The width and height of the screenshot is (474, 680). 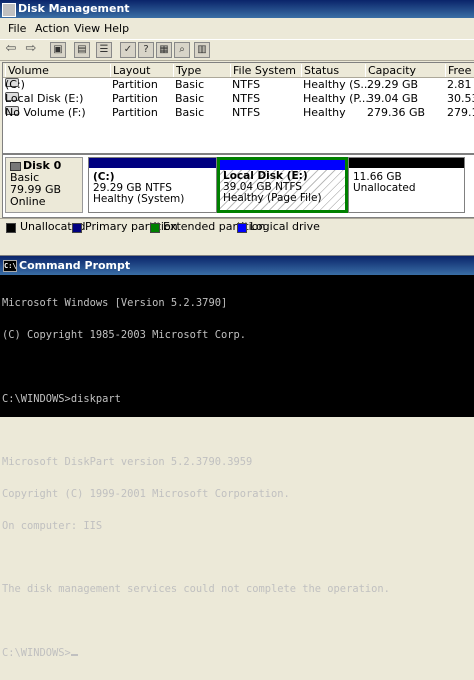 I want to click on disk-0-label: Disk 0 Basic 79.99 GB Online, so click(x=44, y=185).